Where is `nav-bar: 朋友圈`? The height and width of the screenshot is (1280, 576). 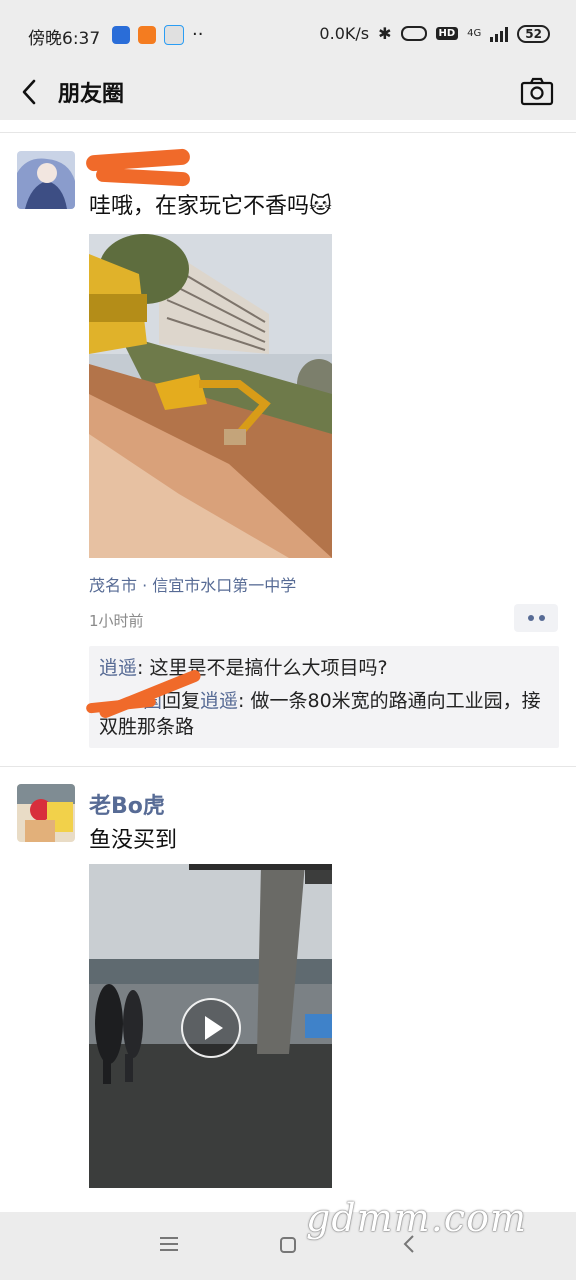 nav-bar: 朋友圈 is located at coordinates (288, 93).